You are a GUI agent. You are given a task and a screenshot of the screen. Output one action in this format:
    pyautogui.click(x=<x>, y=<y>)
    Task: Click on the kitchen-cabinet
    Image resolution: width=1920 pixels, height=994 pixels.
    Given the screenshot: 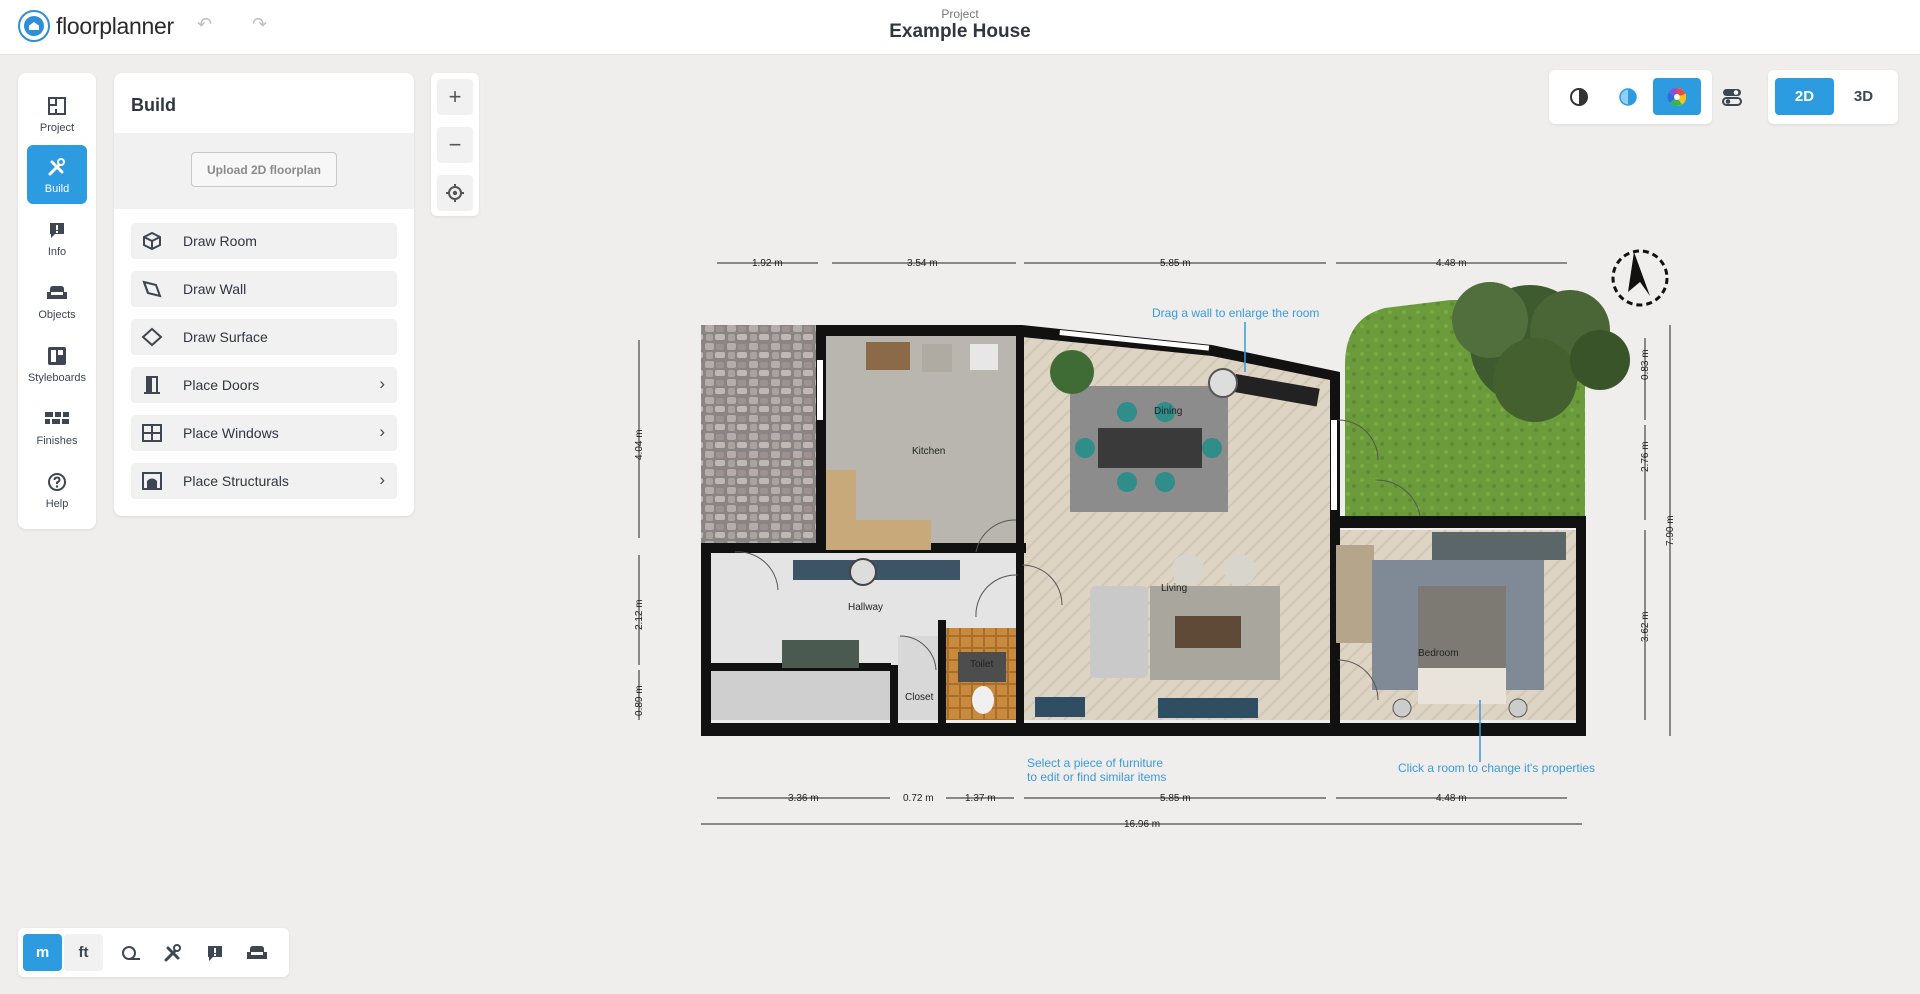 What is the action you would take?
    pyautogui.click(x=888, y=356)
    